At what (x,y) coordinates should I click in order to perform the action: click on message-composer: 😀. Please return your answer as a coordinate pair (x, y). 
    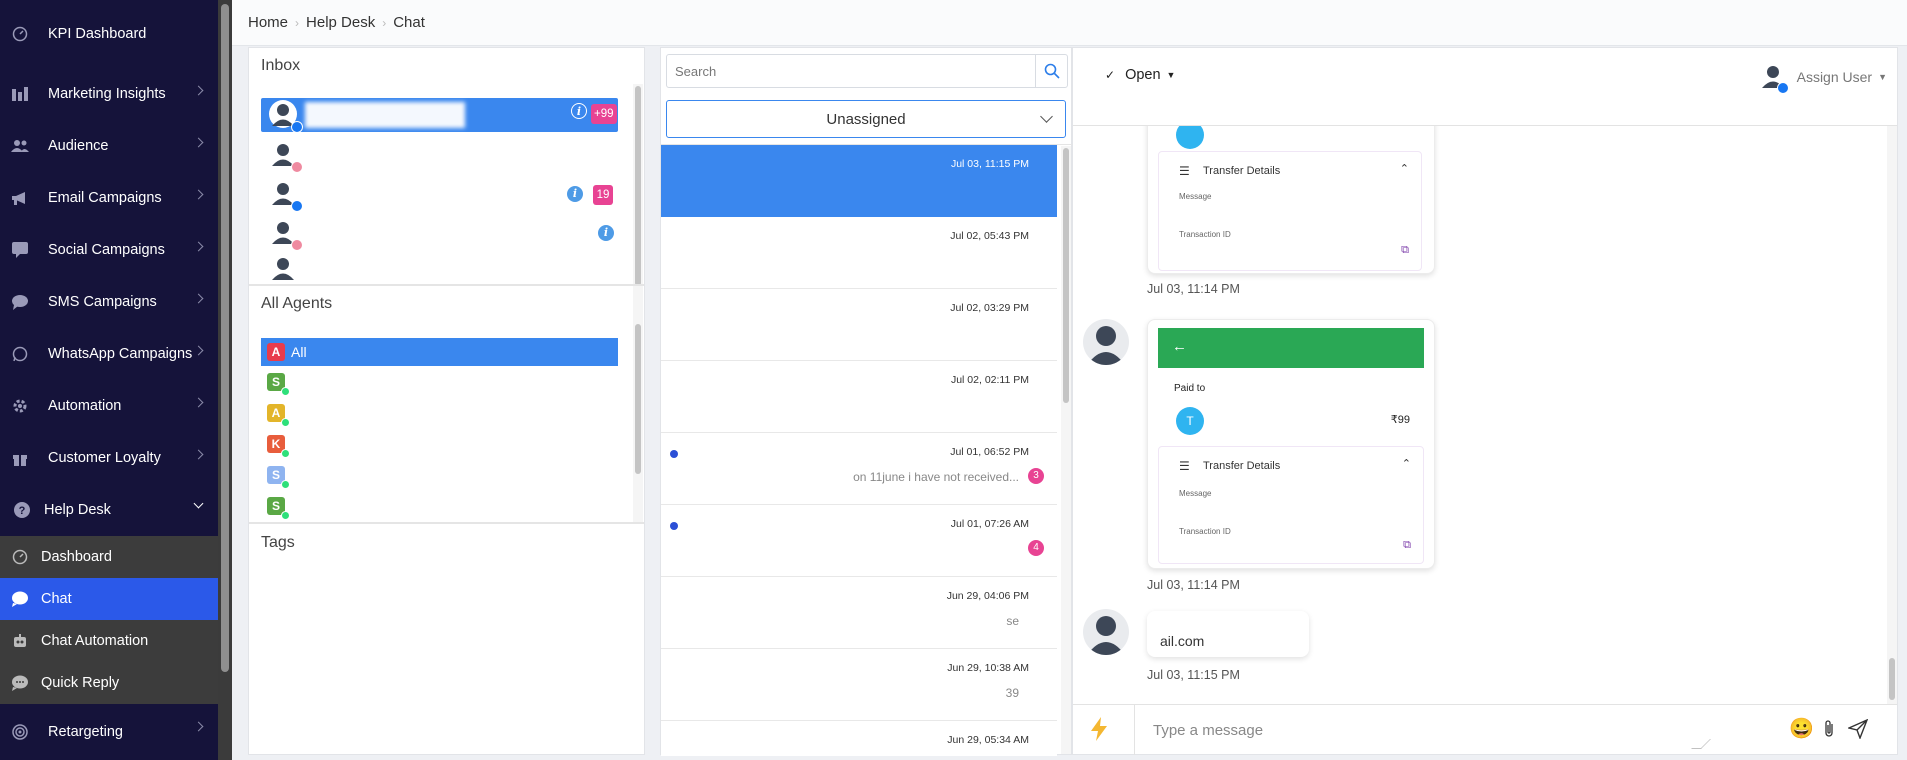
    Looking at the image, I should click on (1485, 729).